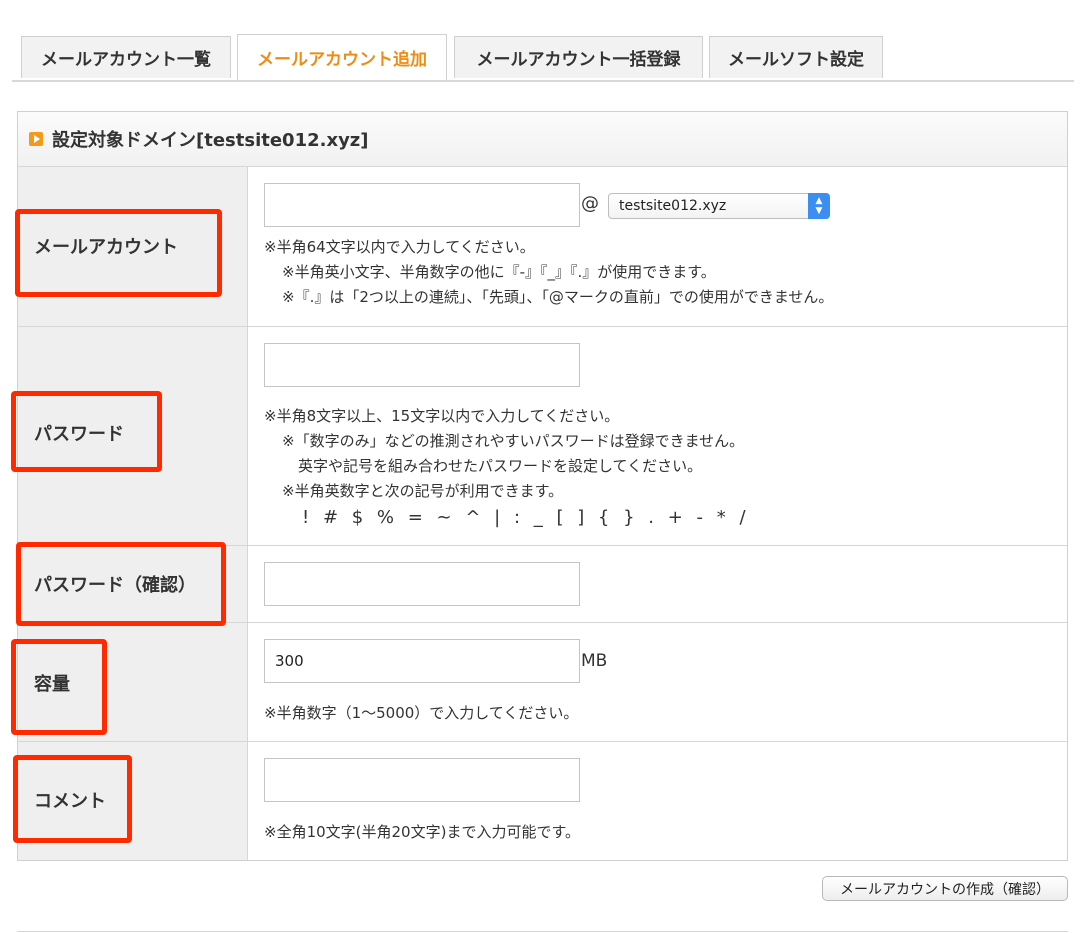  What do you see at coordinates (499, 272) in the screenshot?
I see `account-note-2: ※半角英小文字、半角数字の他に『-』『_』『.』が使用できます。` at bounding box center [499, 272].